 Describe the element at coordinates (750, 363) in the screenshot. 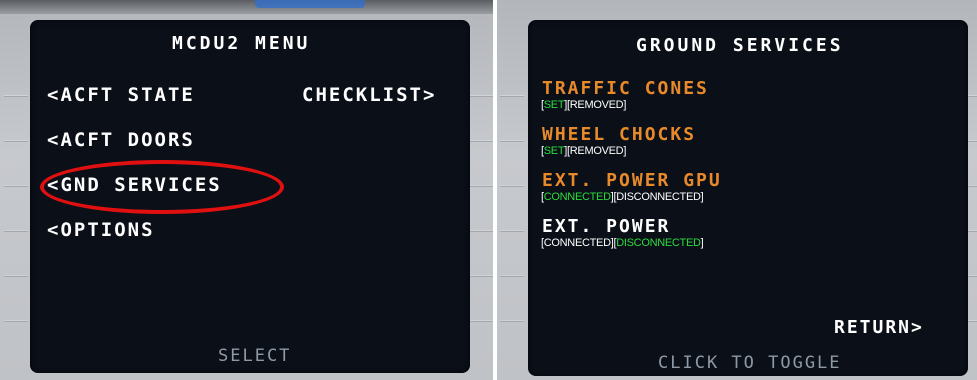

I see `scratchpad-click-to-toggle: CLICK TO TOGGLE` at that location.